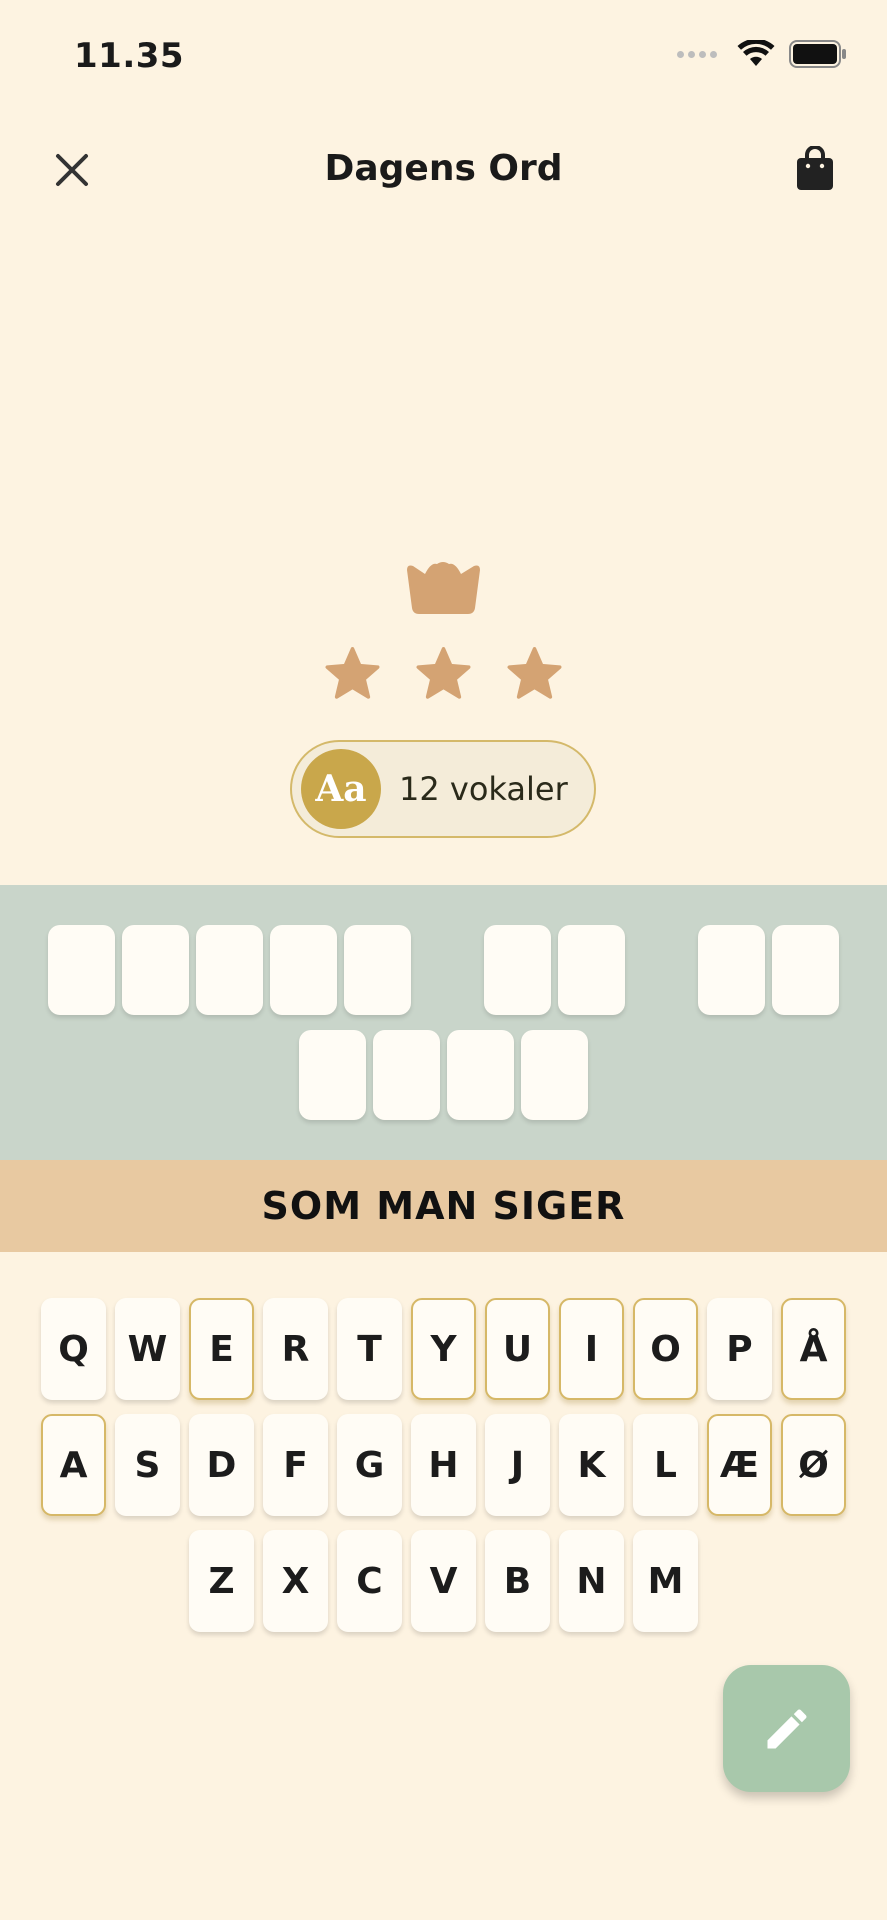 This screenshot has height=1920, width=887. I want to click on vowel-hint-button: Aa 12 vokaler, so click(443, 789).